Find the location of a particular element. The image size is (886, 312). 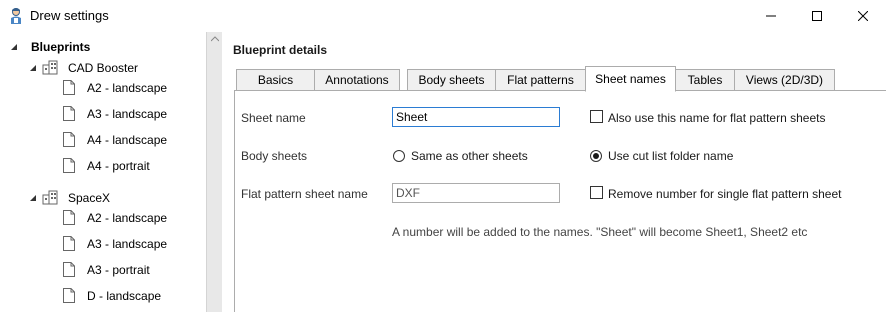

tree-item-label: A3 - portrait is located at coordinates (118, 270).